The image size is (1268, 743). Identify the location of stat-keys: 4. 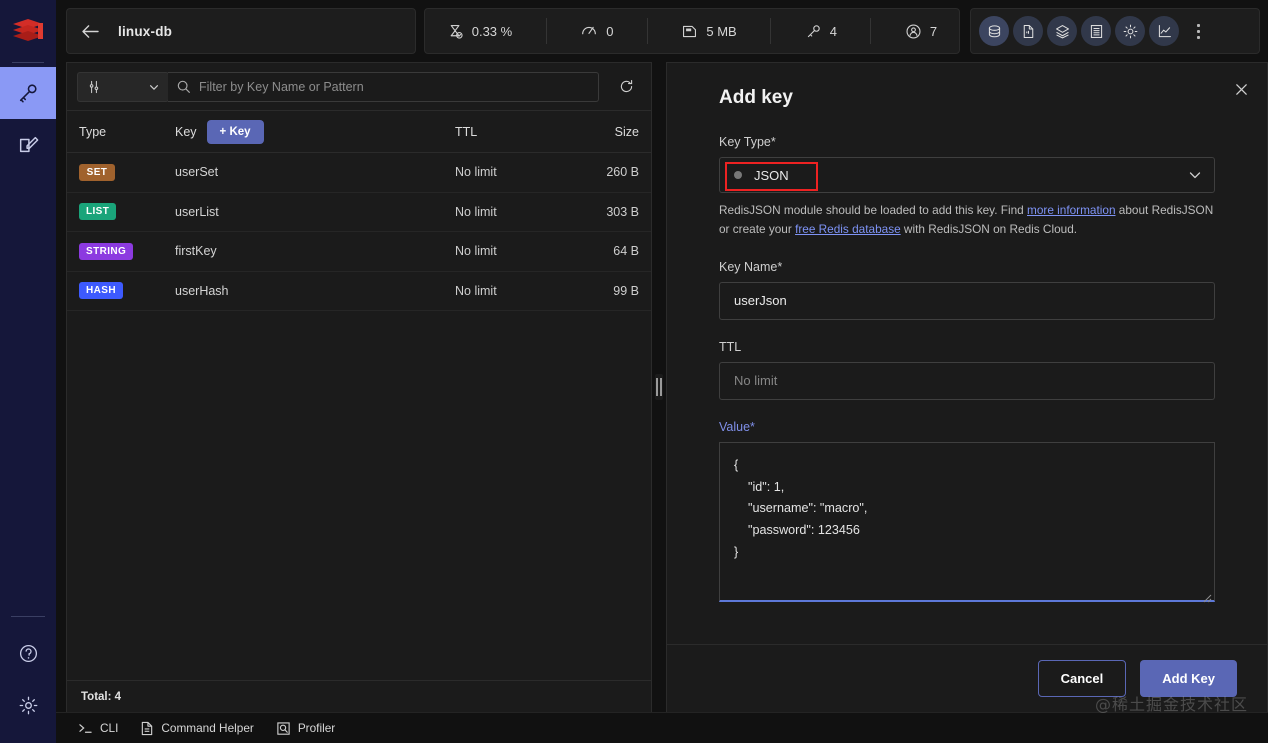
(821, 31).